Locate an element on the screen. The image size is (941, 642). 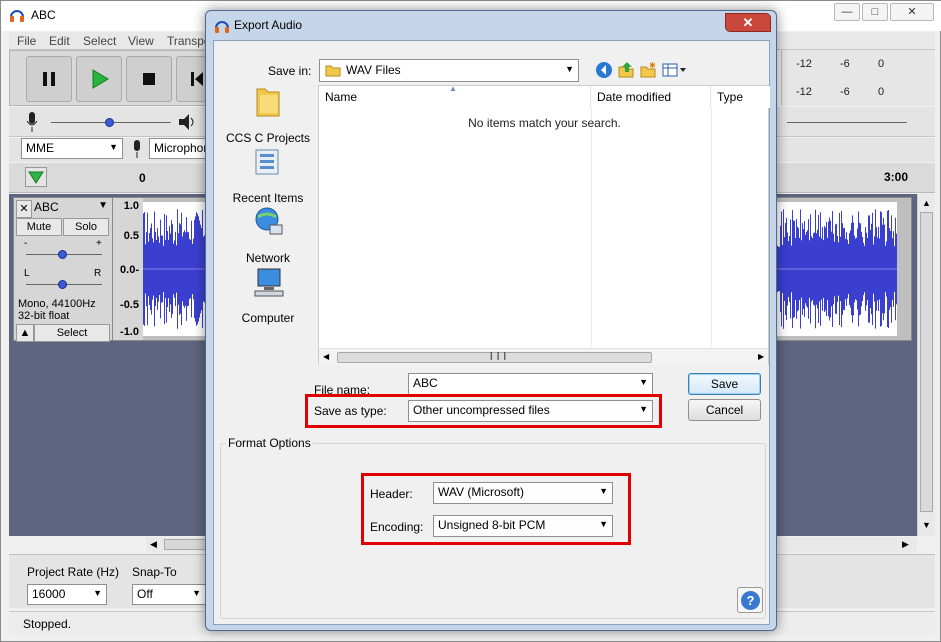
output-volume-slider is located at coordinates (847, 122).